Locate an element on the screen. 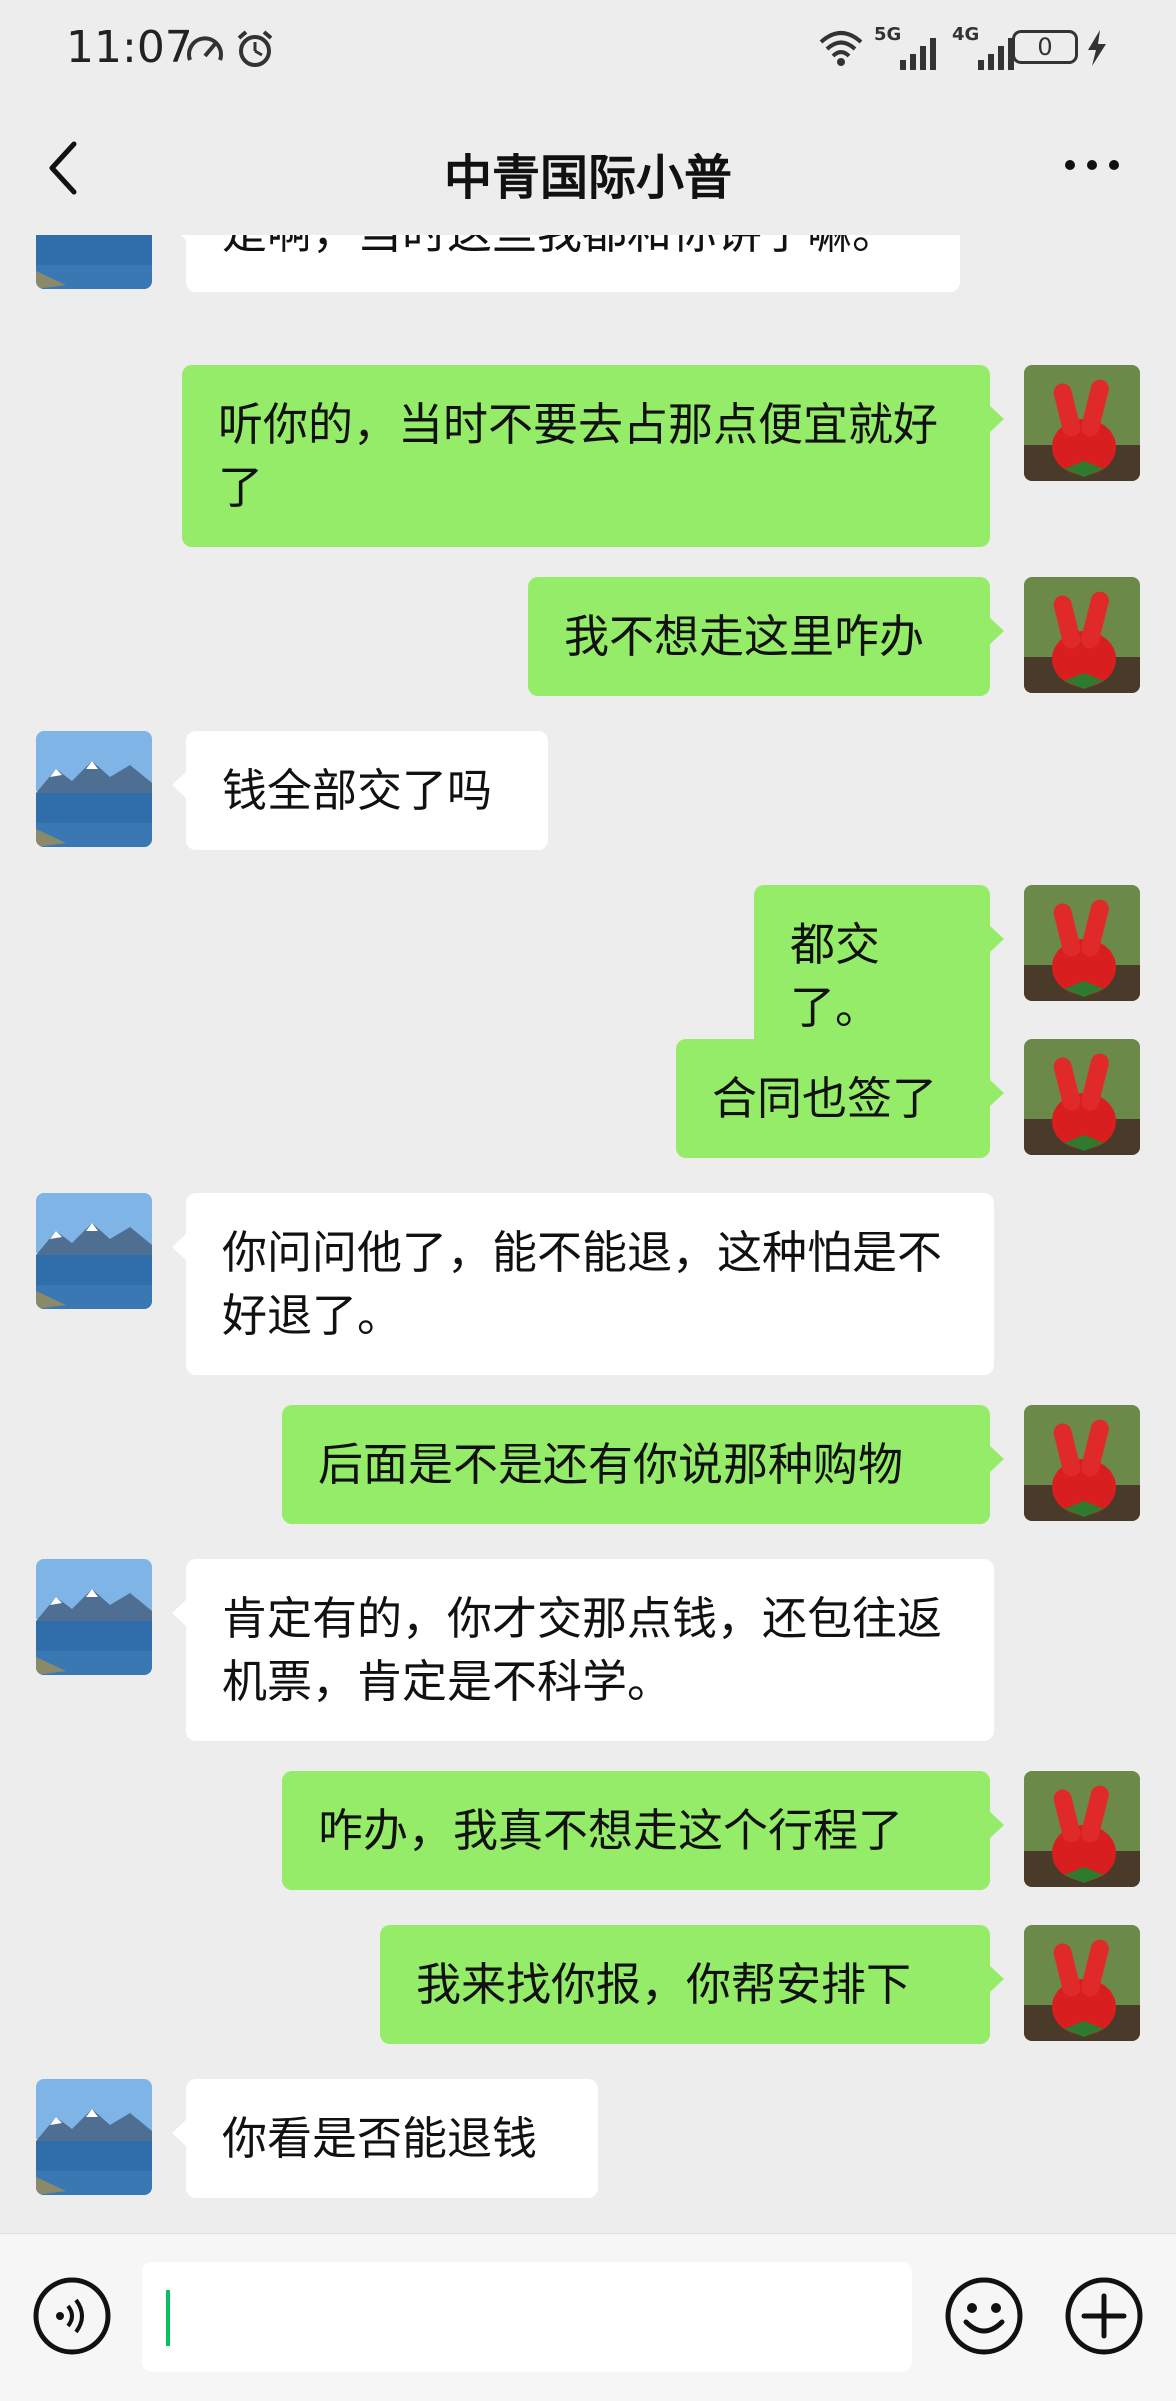 The width and height of the screenshot is (1176, 2401). chat-title: 中青国际小普 is located at coordinates (587, 178).